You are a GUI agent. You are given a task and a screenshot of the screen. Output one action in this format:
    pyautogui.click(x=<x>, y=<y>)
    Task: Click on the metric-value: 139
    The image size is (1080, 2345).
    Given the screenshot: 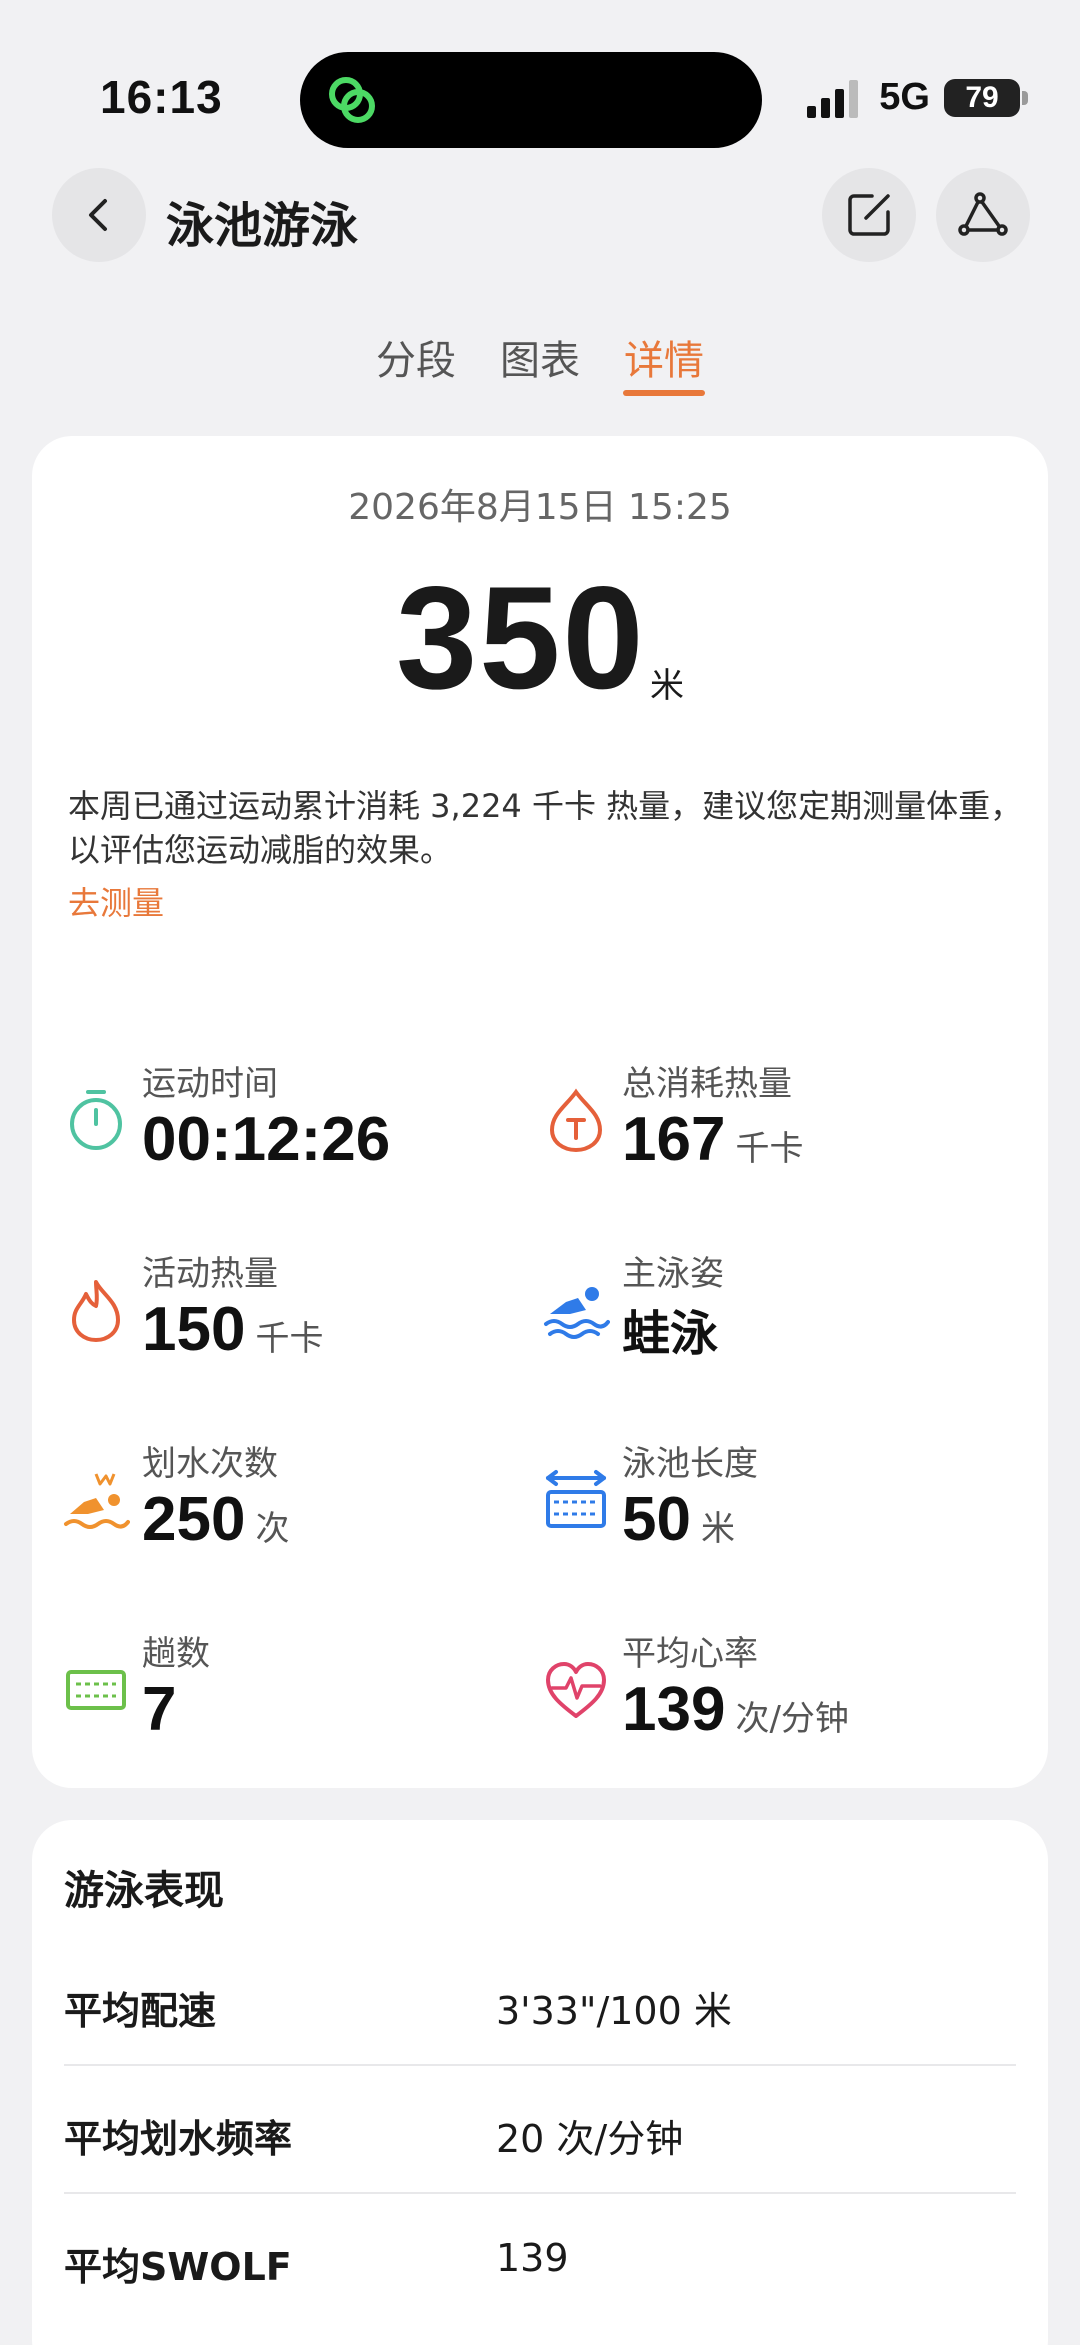 What is the action you would take?
    pyautogui.click(x=674, y=1709)
    